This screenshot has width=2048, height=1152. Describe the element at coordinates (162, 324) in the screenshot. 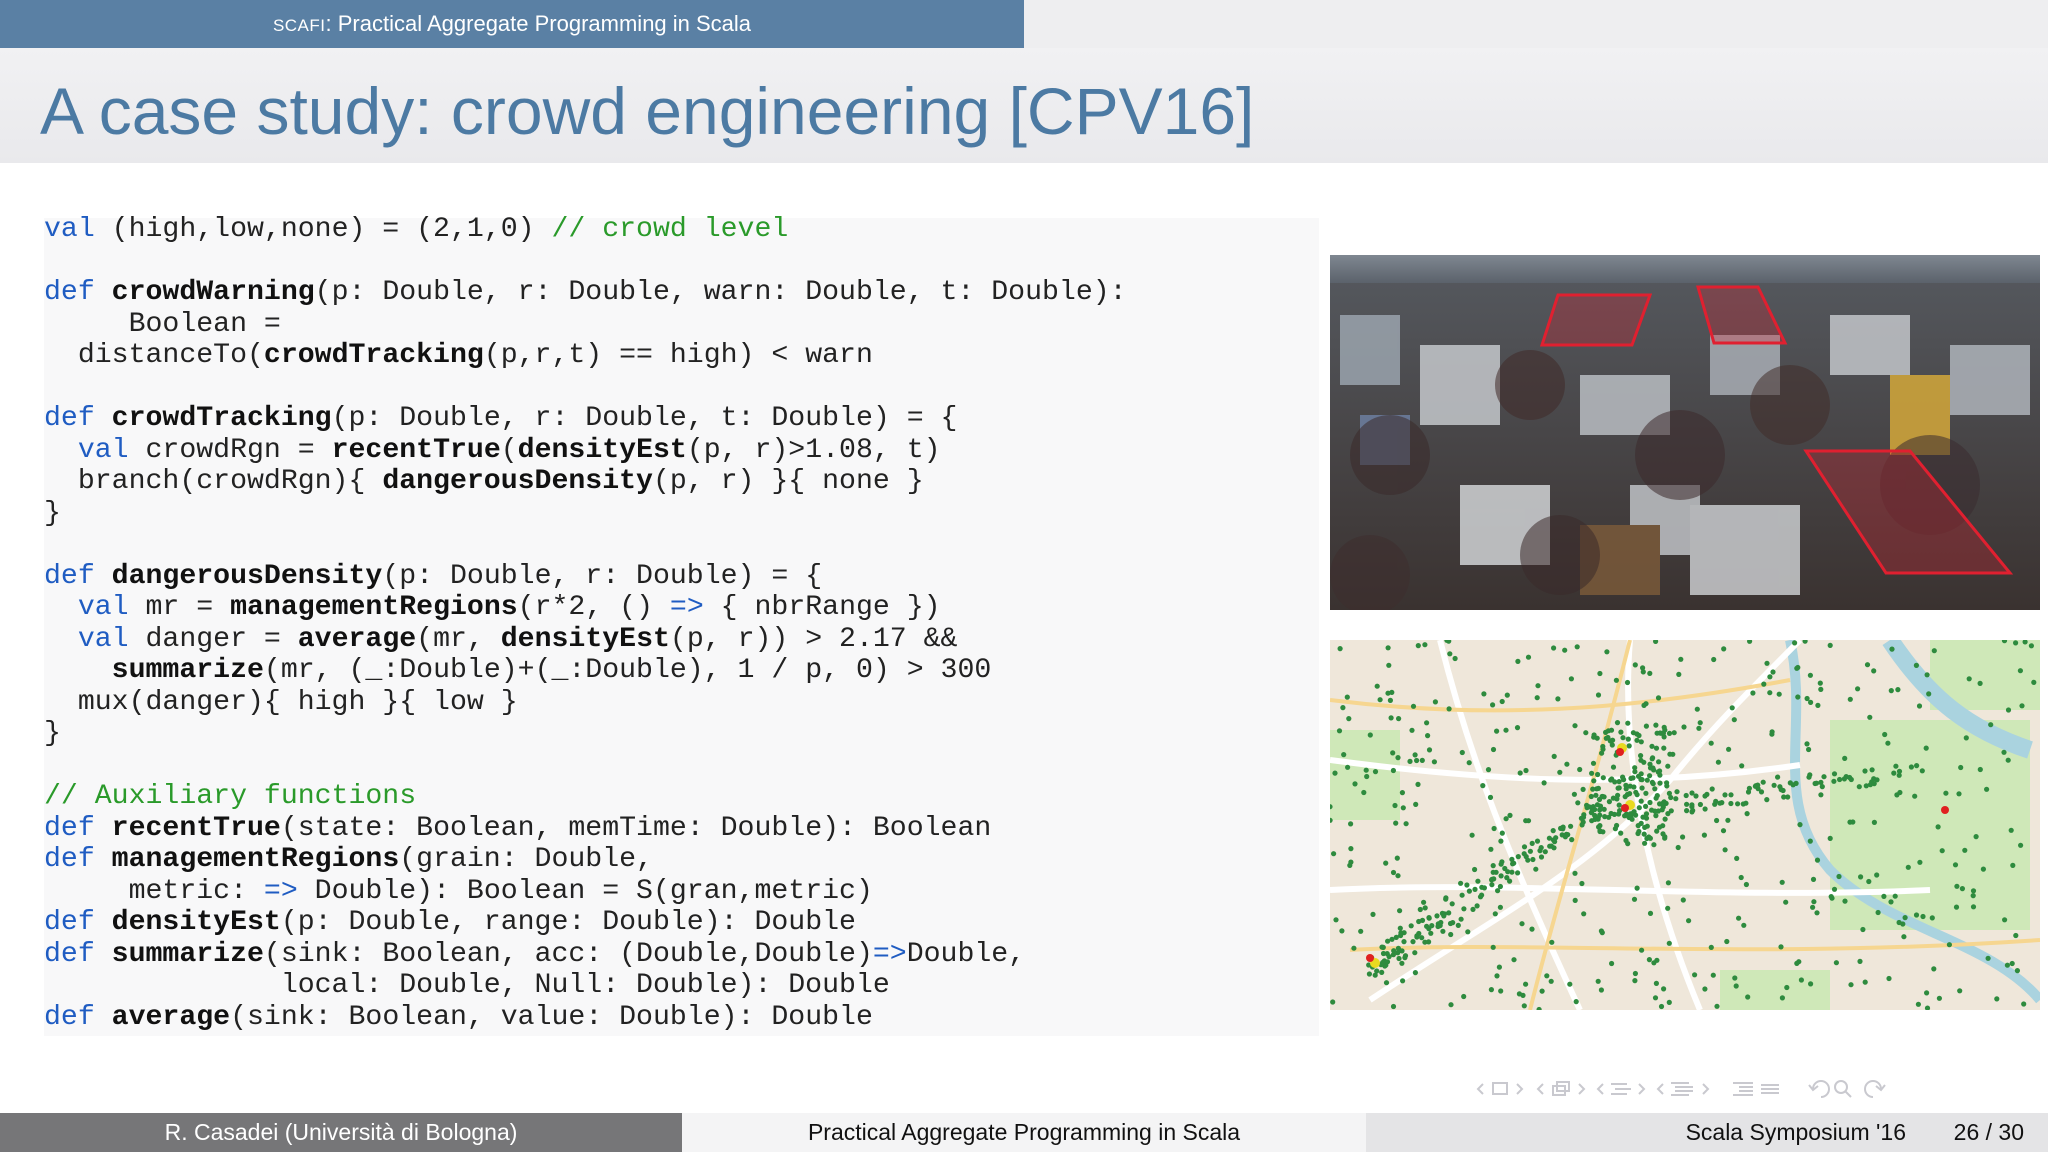

I see `code-text: Boolean =` at that location.